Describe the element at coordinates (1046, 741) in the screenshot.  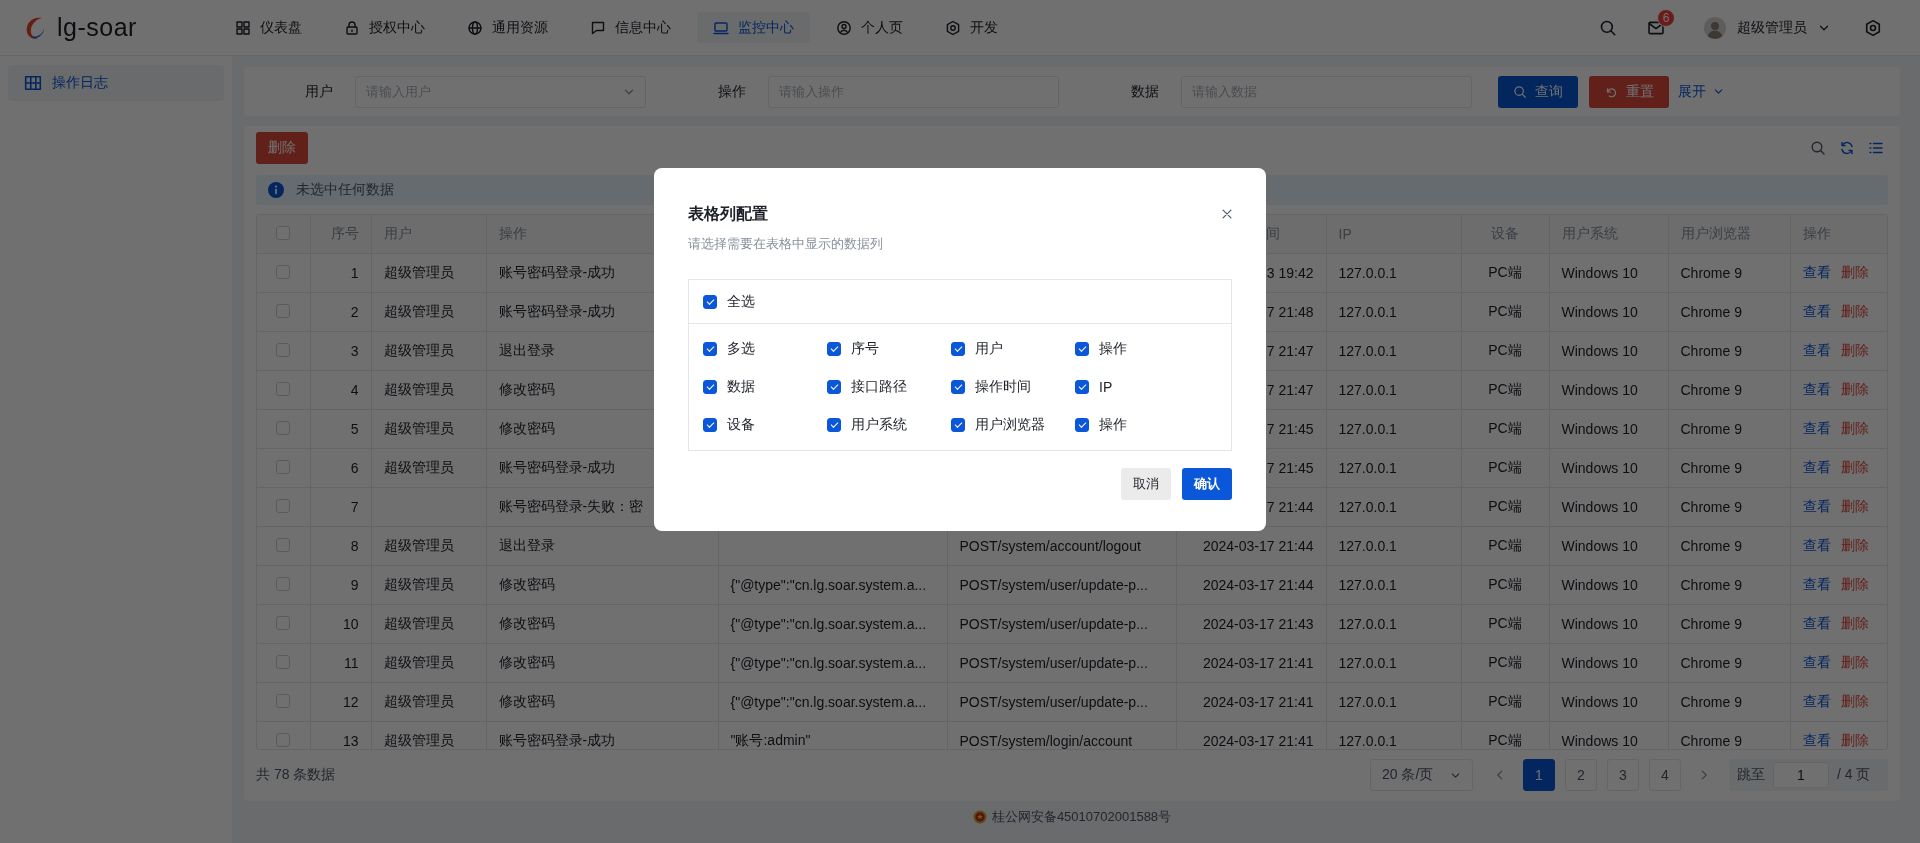
I see `table-cell: POST/system/login/account` at that location.